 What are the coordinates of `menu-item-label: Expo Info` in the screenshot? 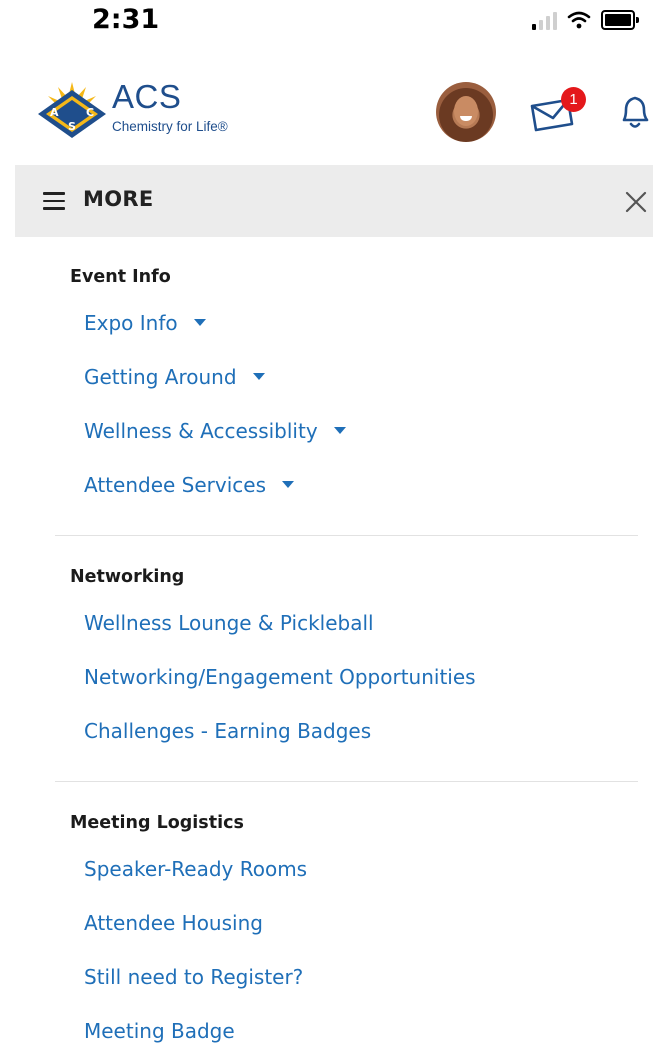 It's located at (131, 323).